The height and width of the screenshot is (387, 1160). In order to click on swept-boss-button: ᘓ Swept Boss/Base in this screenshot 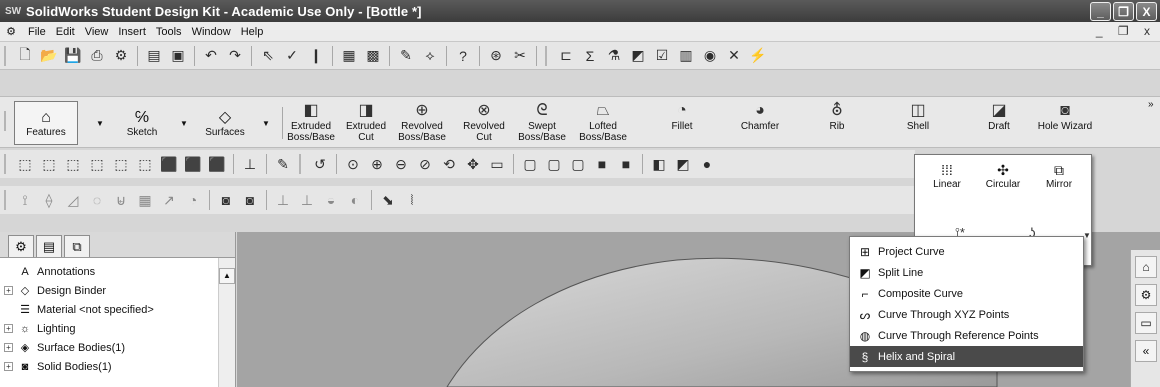, I will do `click(542, 123)`.